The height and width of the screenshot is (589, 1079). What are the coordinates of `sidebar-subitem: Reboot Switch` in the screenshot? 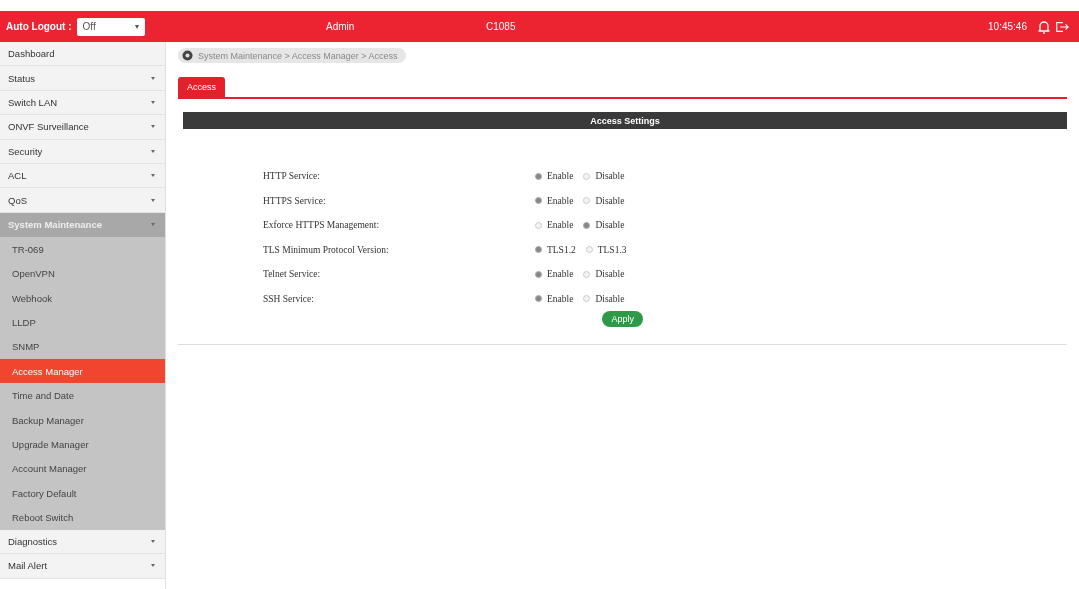 It's located at (82, 517).